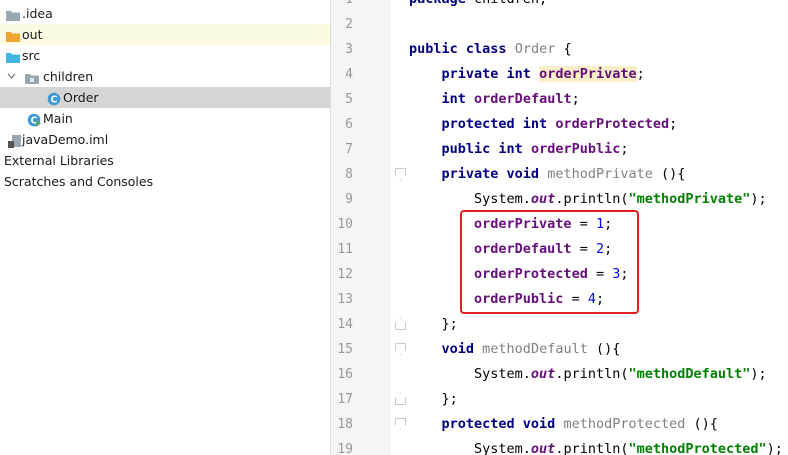  What do you see at coordinates (437, 3) in the screenshot?
I see `code-token: package` at bounding box center [437, 3].